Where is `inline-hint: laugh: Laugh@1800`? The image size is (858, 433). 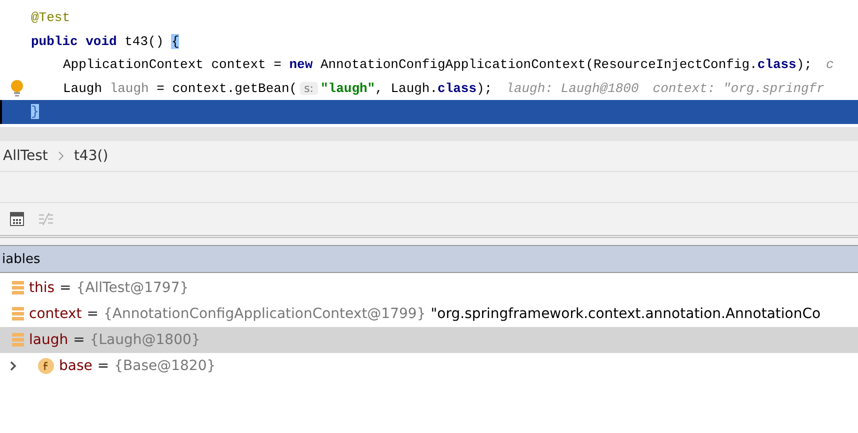 inline-hint: laugh: Laugh@1800 is located at coordinates (572, 88).